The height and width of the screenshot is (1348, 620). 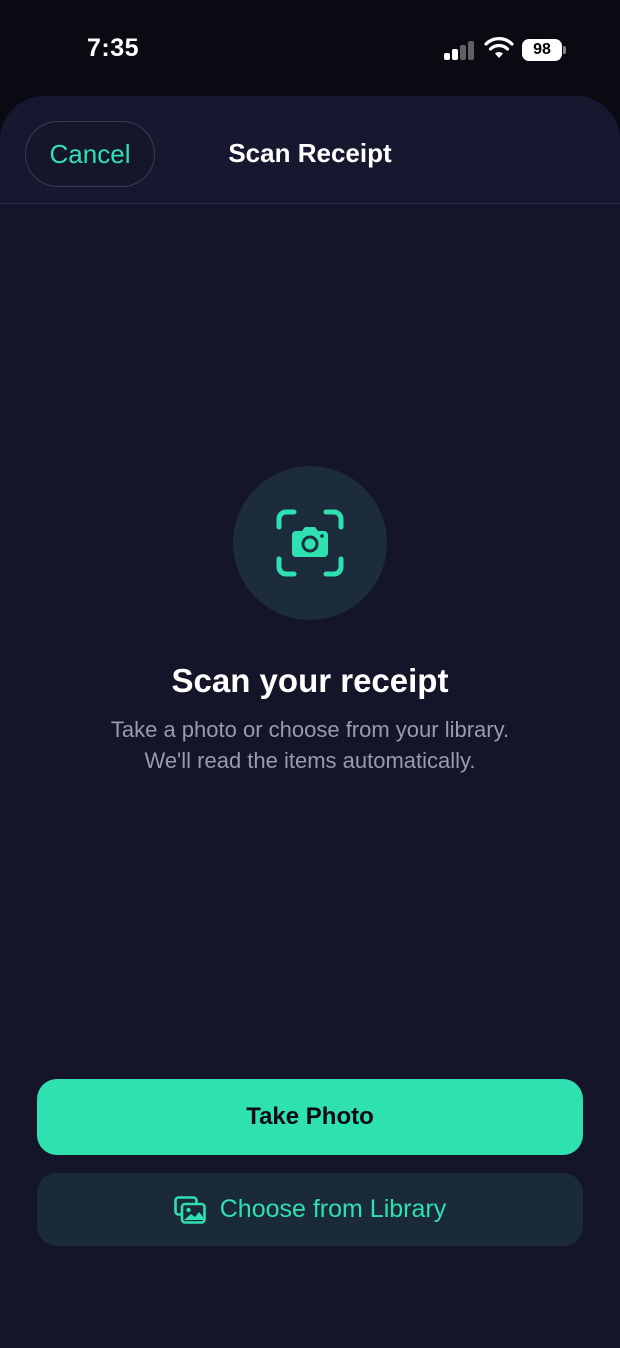 I want to click on battery-icon: 98, so click(x=544, y=50).